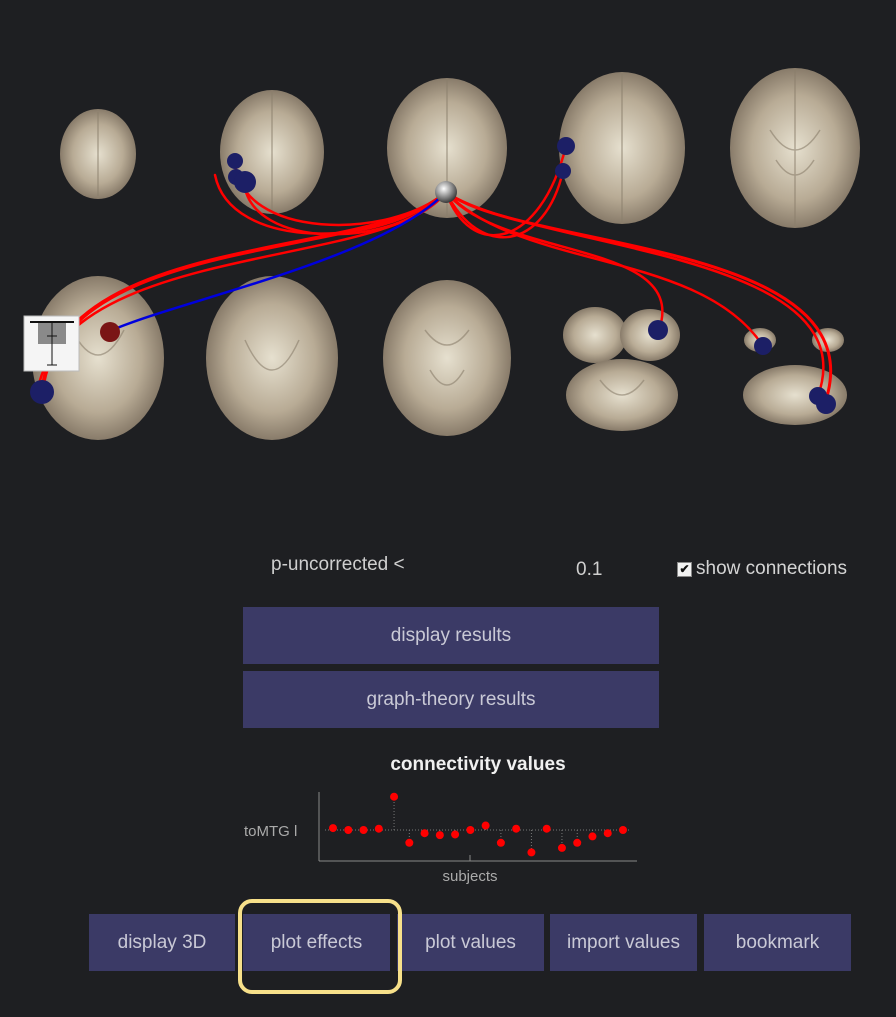 This screenshot has height=1017, width=896. What do you see at coordinates (338, 564) in the screenshot?
I see `threshold-label: p-uncorrected <` at bounding box center [338, 564].